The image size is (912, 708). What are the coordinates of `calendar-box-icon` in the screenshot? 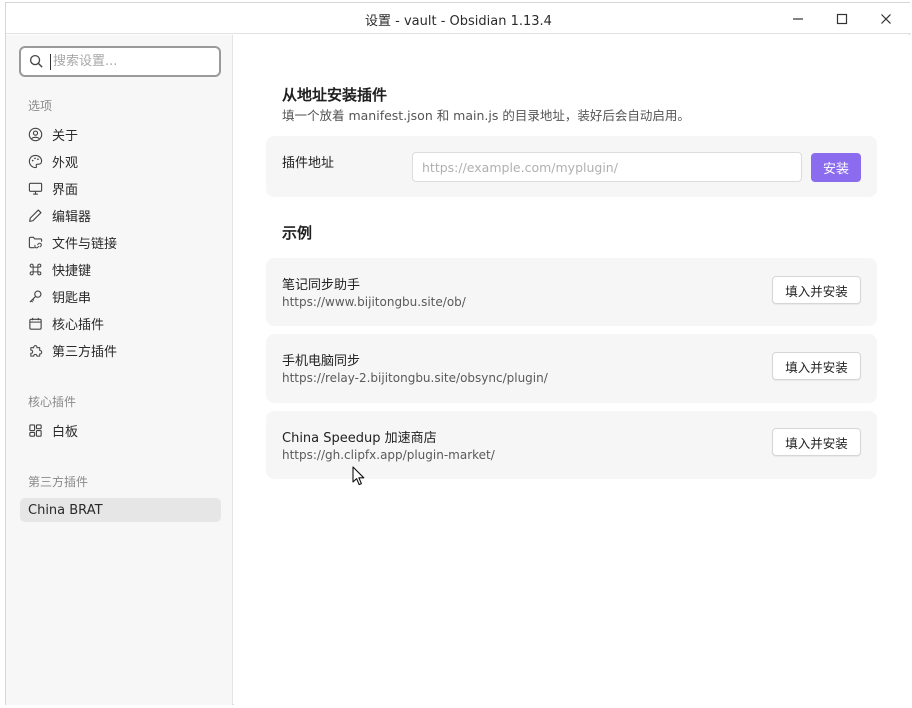 It's located at (35, 323).